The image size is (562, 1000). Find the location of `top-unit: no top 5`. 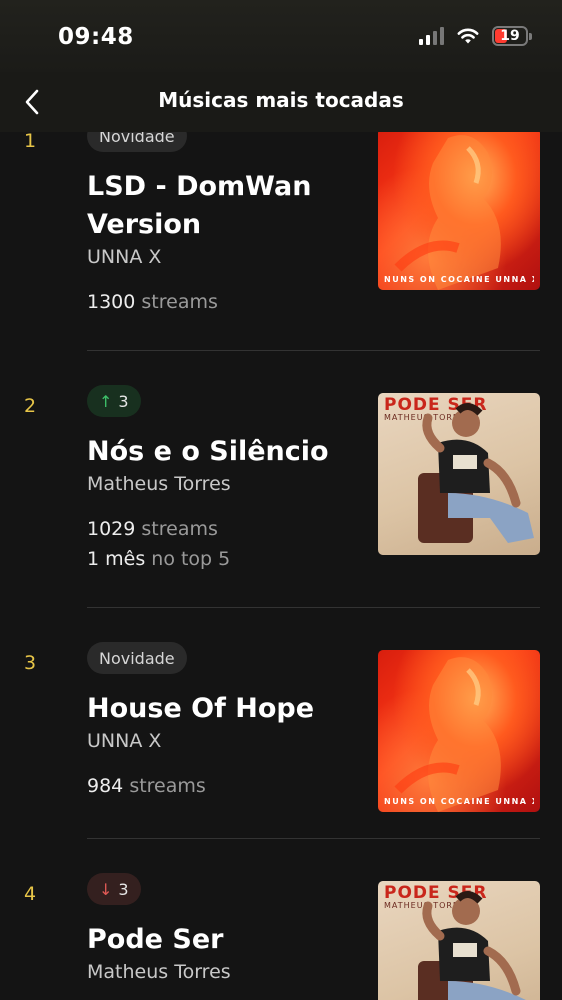

top-unit: no top 5 is located at coordinates (191, 559).